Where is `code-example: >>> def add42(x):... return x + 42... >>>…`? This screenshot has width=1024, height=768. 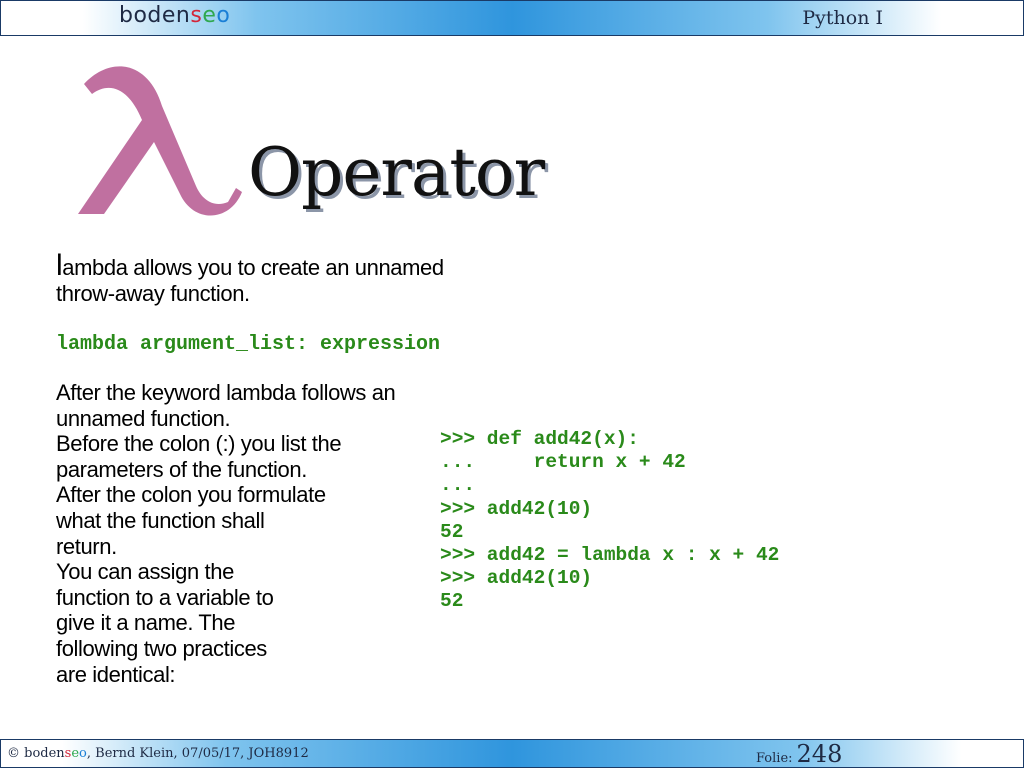
code-example: >>> def add42(x):... return x + 42... >>>… is located at coordinates (609, 521).